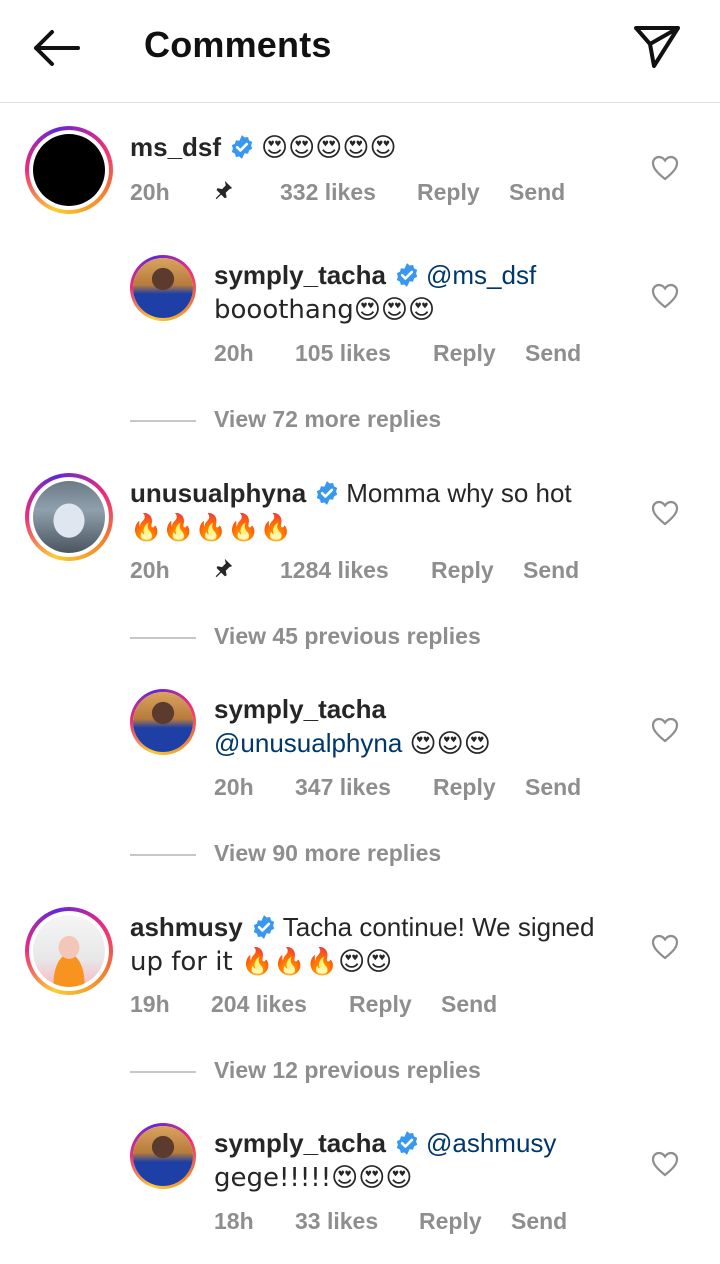  I want to click on comment-meta: 20h 332 likes Reply Send, so click(360, 194).